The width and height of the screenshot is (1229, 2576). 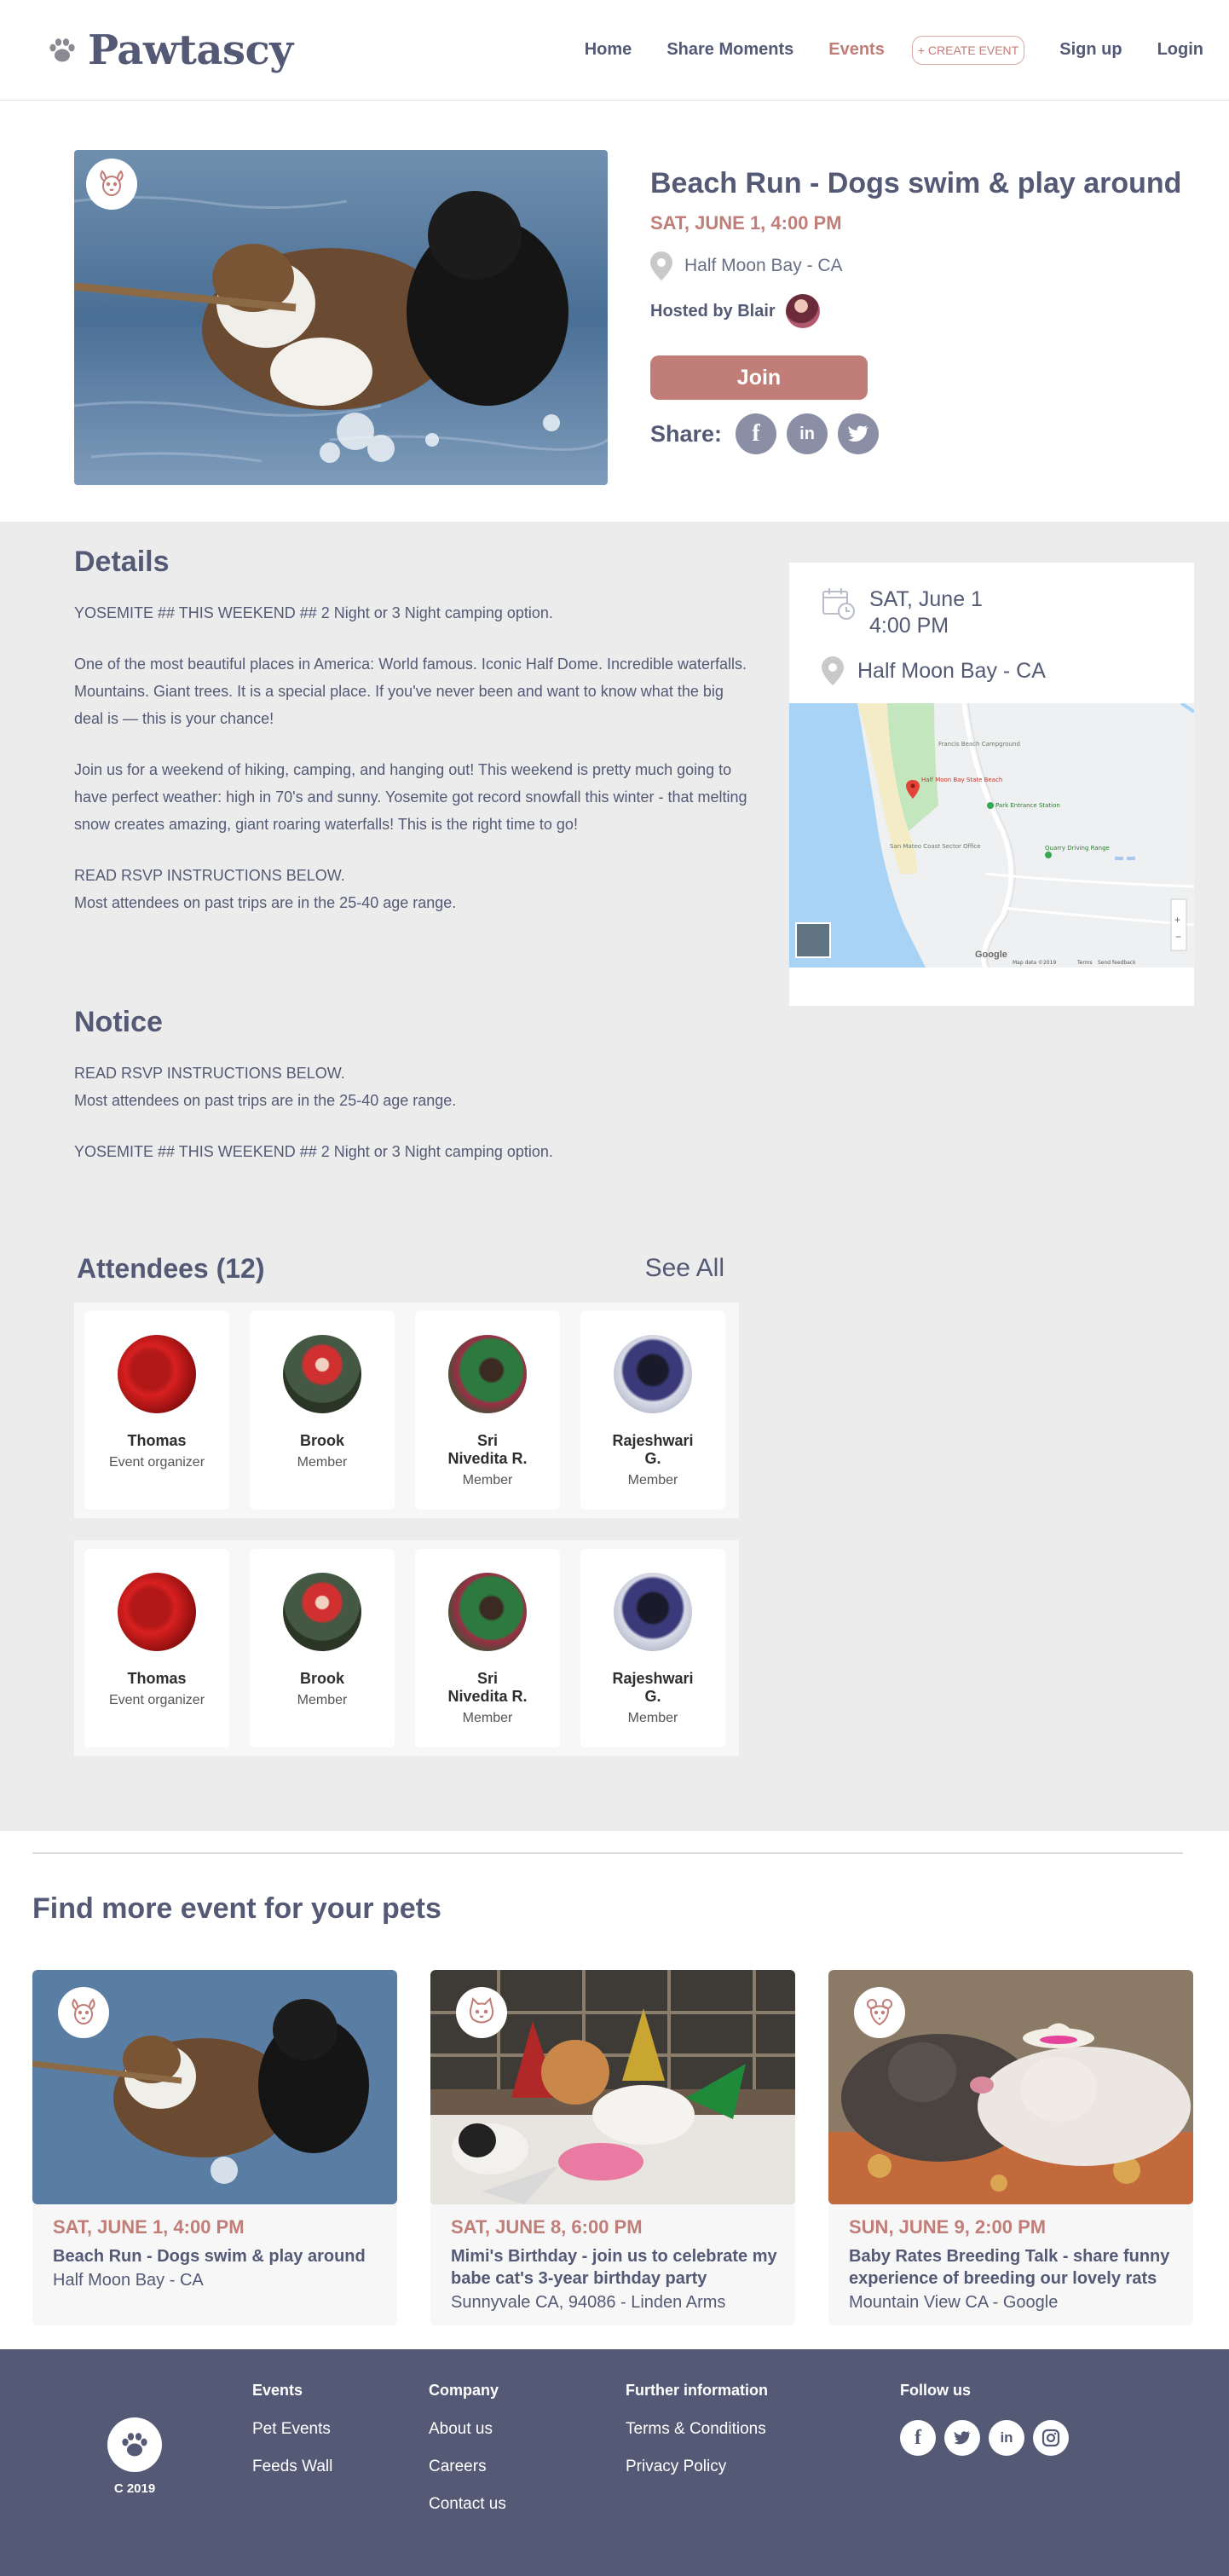 What do you see at coordinates (984, 2438) in the screenshot?
I see `social-links: f in` at bounding box center [984, 2438].